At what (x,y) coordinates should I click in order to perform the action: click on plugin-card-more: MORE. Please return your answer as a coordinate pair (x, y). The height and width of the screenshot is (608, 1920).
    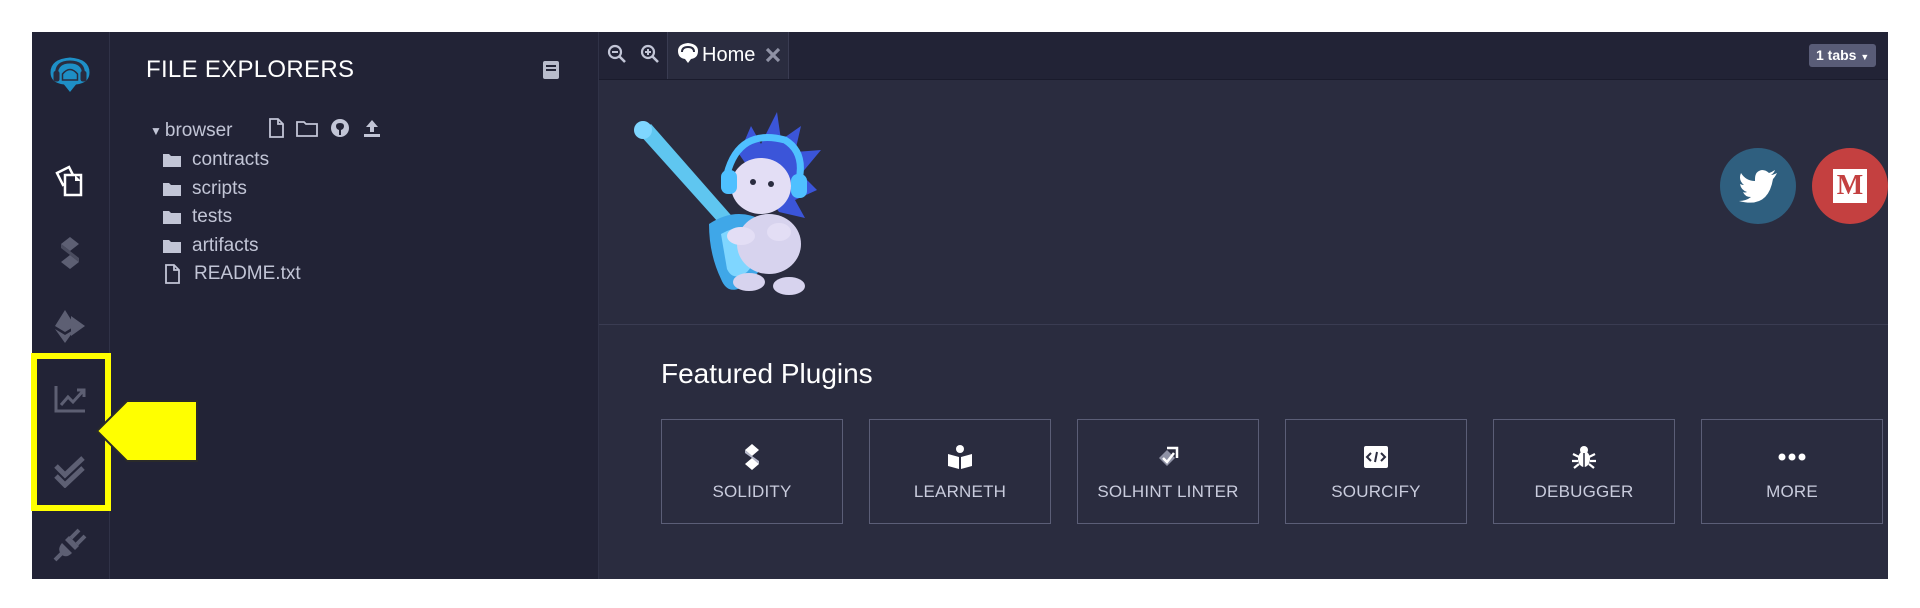
    Looking at the image, I should click on (1792, 471).